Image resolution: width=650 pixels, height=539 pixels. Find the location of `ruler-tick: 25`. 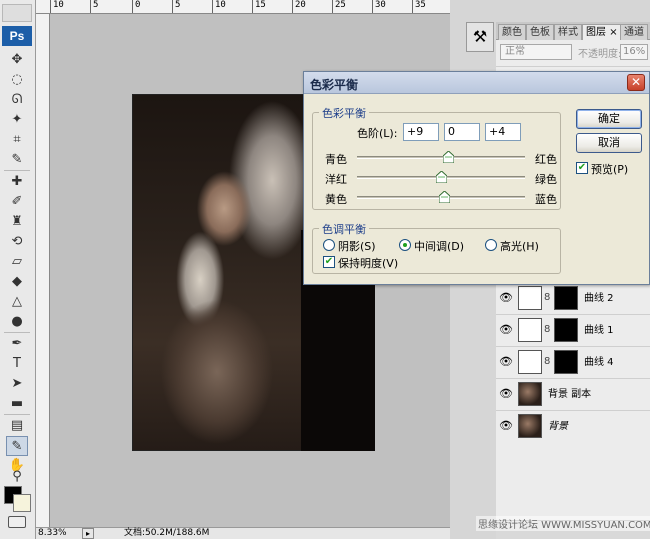

ruler-tick: 25 is located at coordinates (339, 6).